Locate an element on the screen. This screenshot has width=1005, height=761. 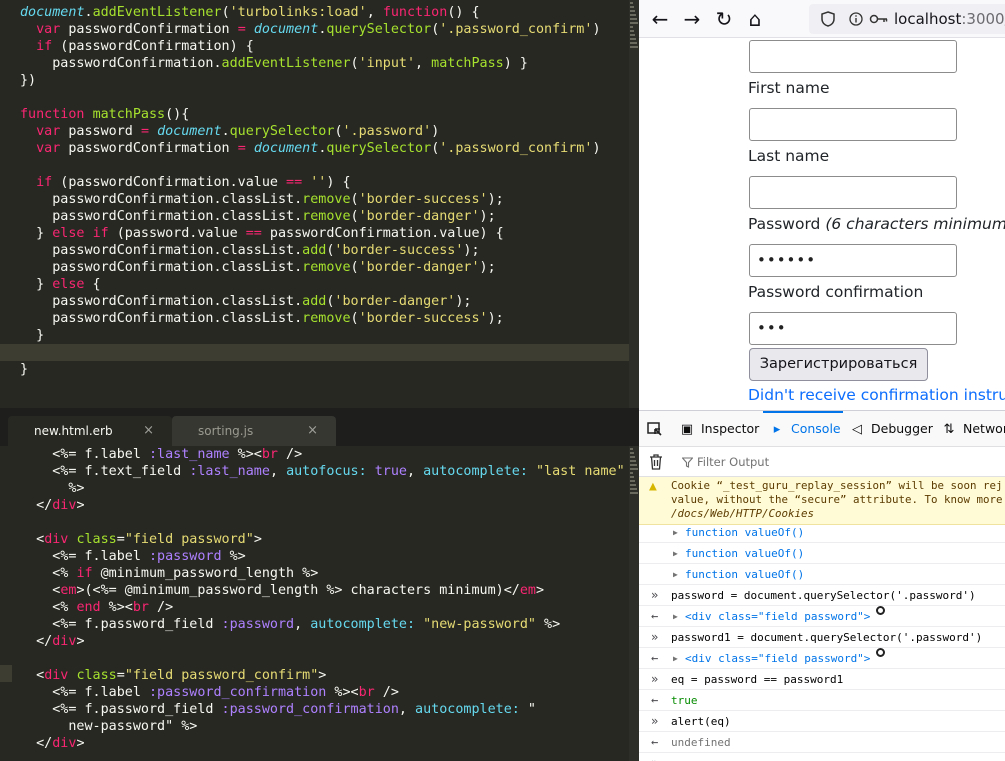
last-name-field is located at coordinates (853, 192).